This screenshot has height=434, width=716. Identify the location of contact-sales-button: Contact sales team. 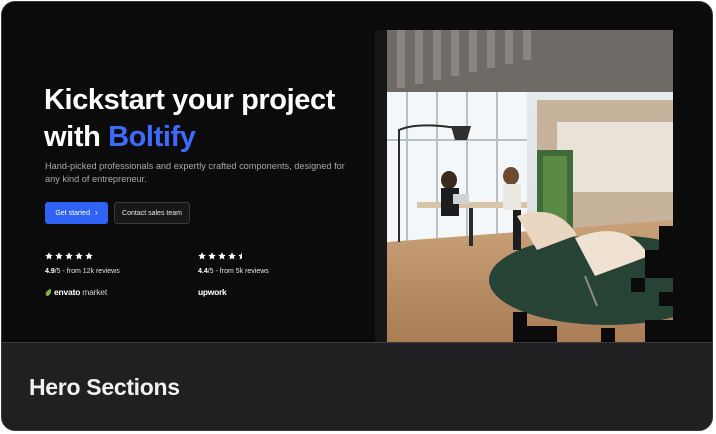
(152, 213).